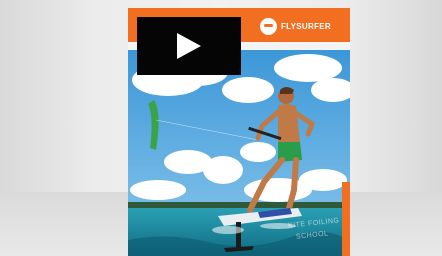  Describe the element at coordinates (306, 26) in the screenshot. I see `brand-name: FLYSURFER` at that location.